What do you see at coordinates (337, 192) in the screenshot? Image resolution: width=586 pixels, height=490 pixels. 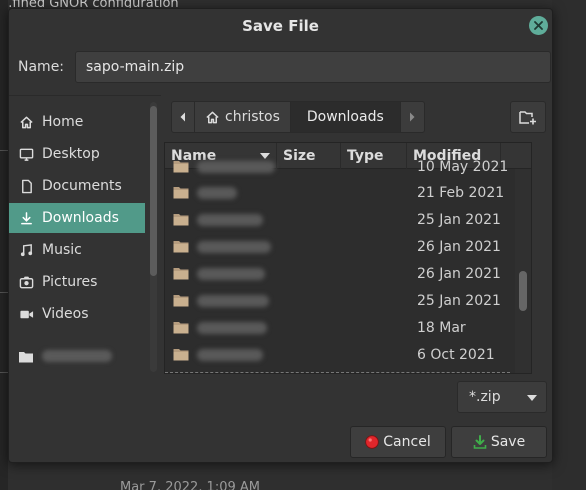 I see `table-row: 21 Feb 2021` at bounding box center [337, 192].